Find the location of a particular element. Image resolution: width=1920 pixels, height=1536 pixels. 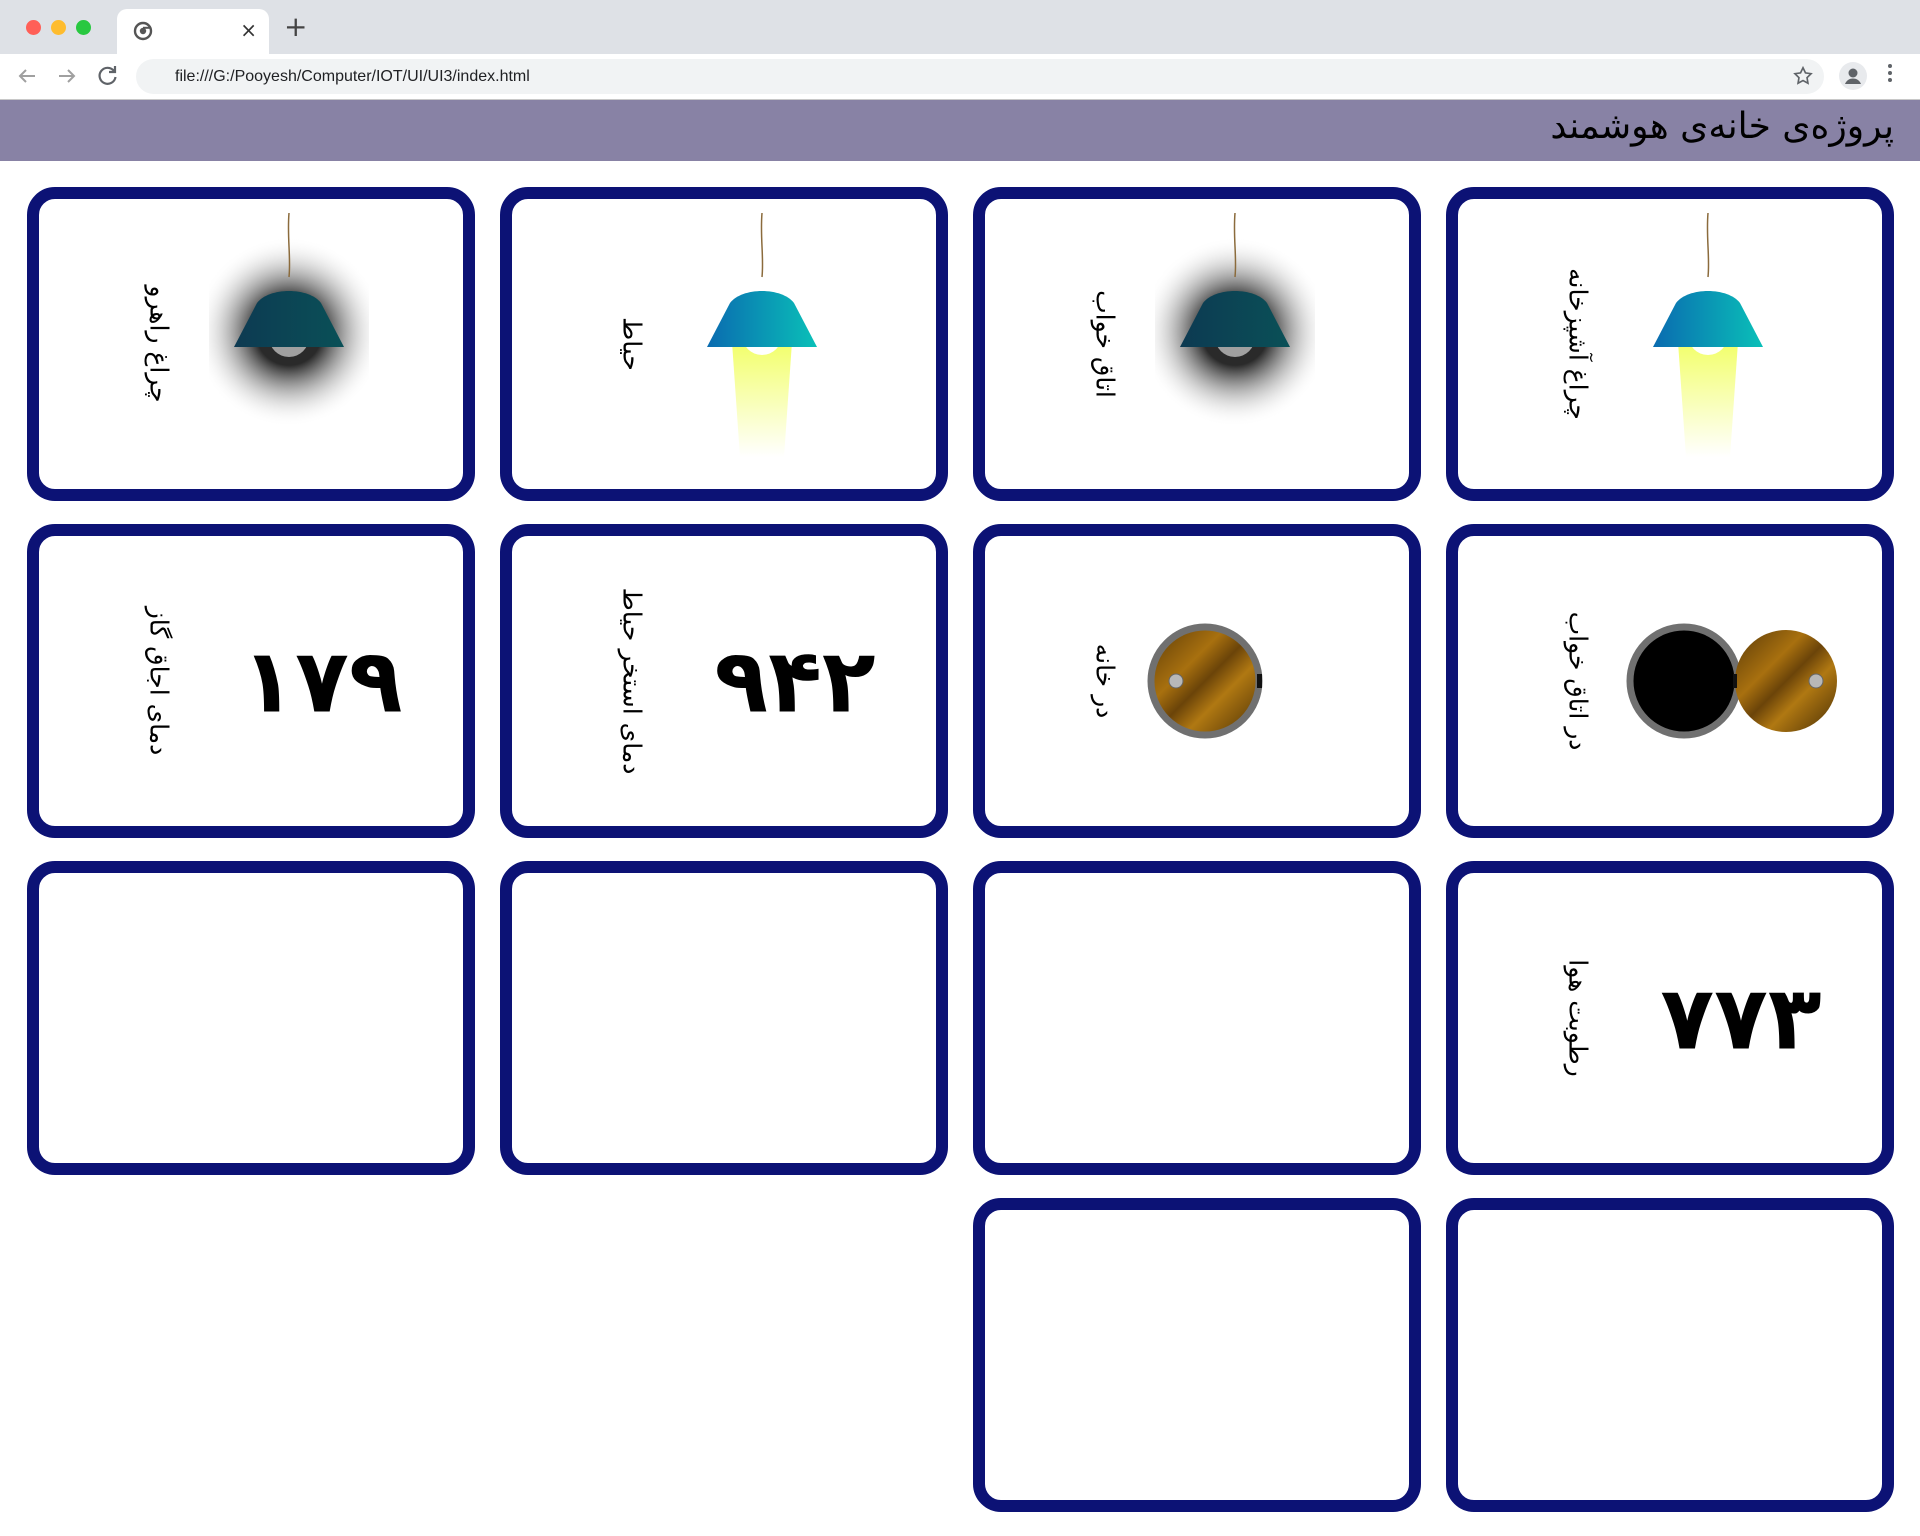

hallway-light-label: چراغ راهرو is located at coordinates (159, 344).